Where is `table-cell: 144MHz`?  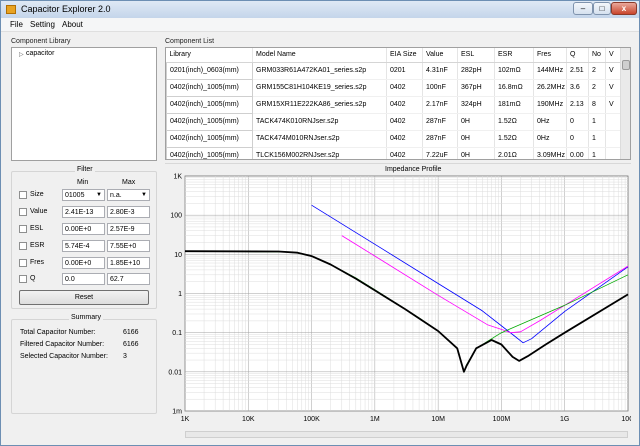
table-cell: 144MHz is located at coordinates (550, 71).